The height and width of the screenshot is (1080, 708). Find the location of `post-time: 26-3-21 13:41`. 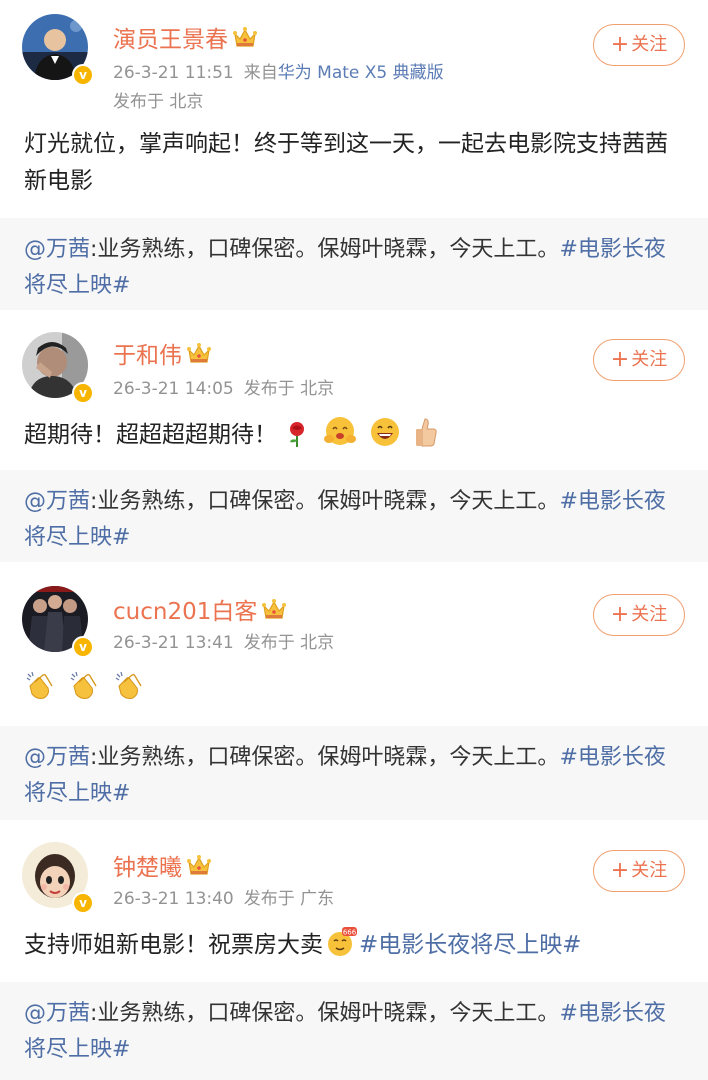

post-time: 26-3-21 13:41 is located at coordinates (173, 643).